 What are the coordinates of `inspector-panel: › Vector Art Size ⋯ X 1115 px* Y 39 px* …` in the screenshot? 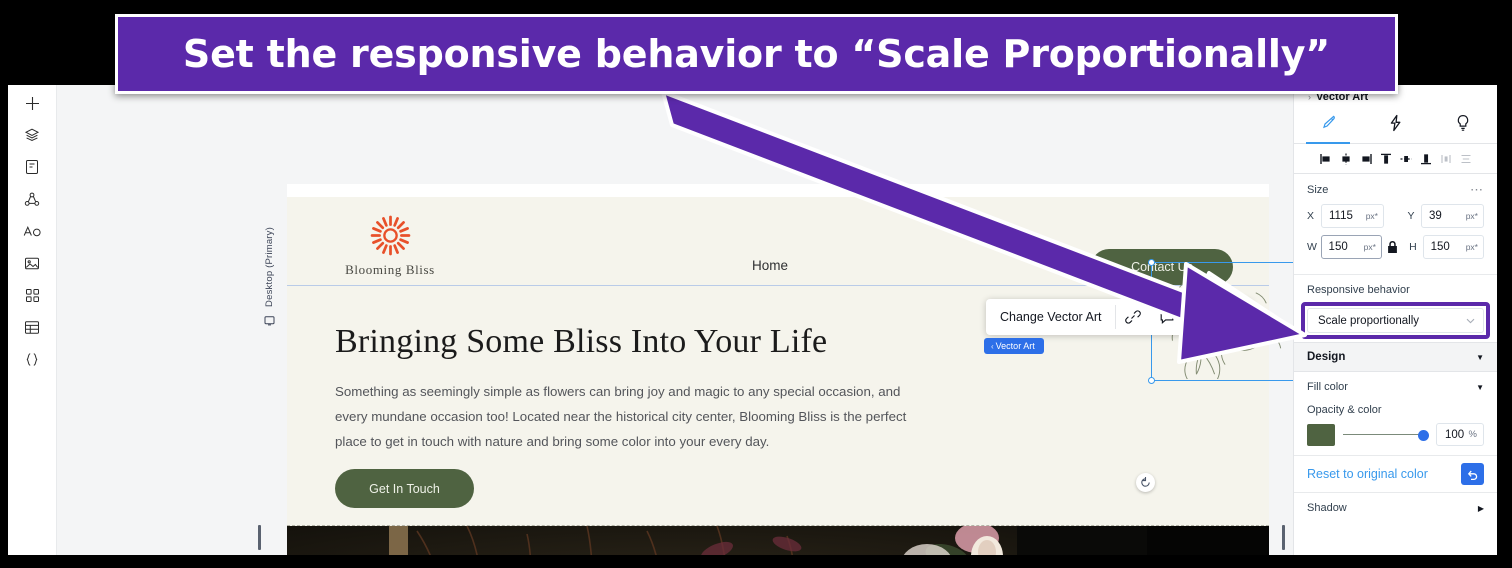 It's located at (1395, 320).